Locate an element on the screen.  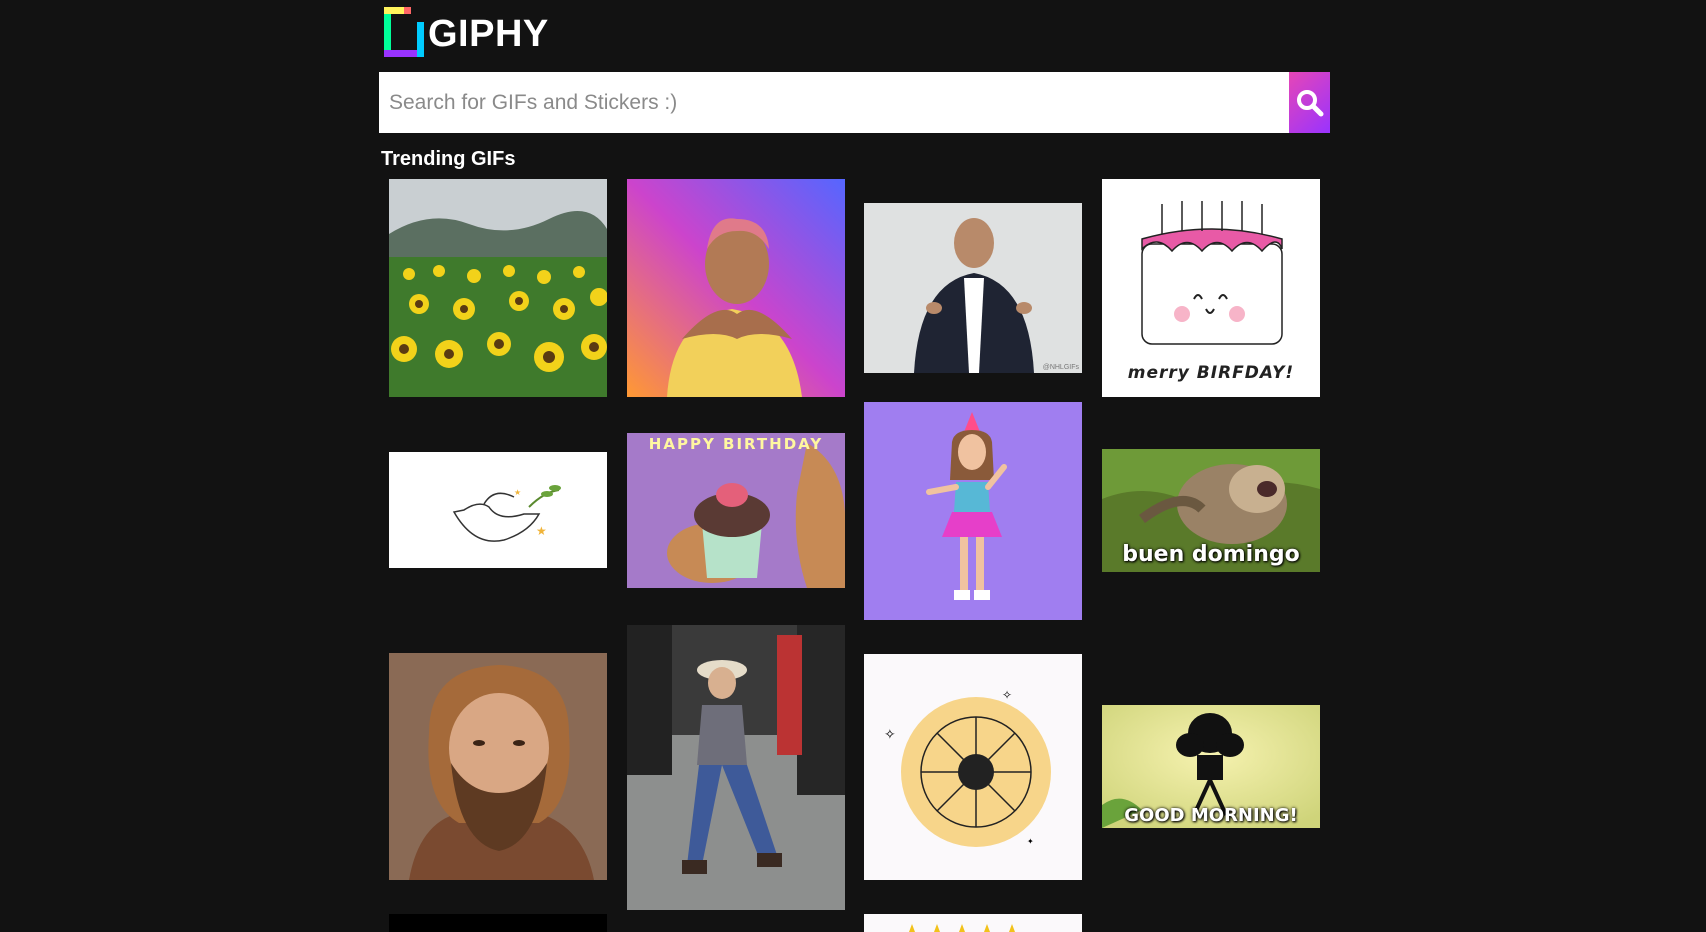
search-icon is located at coordinates (1309, 102).